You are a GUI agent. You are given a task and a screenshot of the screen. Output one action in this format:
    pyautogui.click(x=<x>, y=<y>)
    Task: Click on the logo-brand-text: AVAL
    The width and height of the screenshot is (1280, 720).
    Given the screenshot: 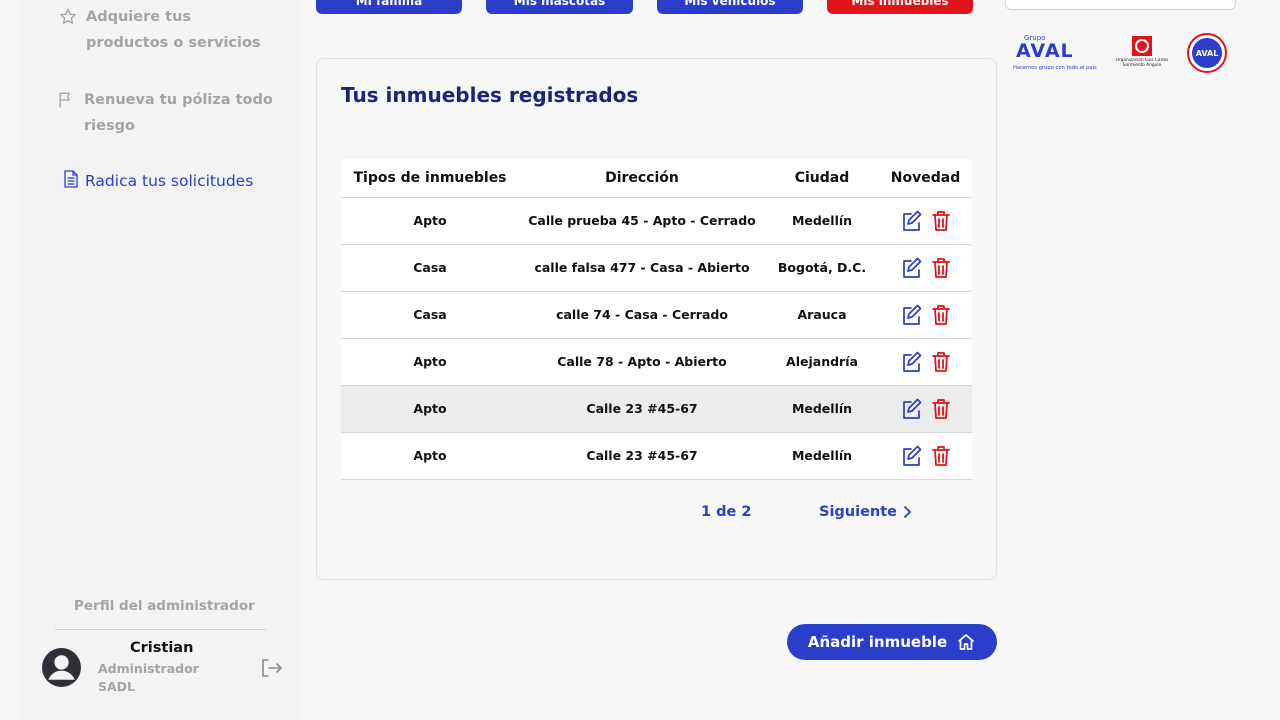 What is the action you would take?
    pyautogui.click(x=1045, y=51)
    